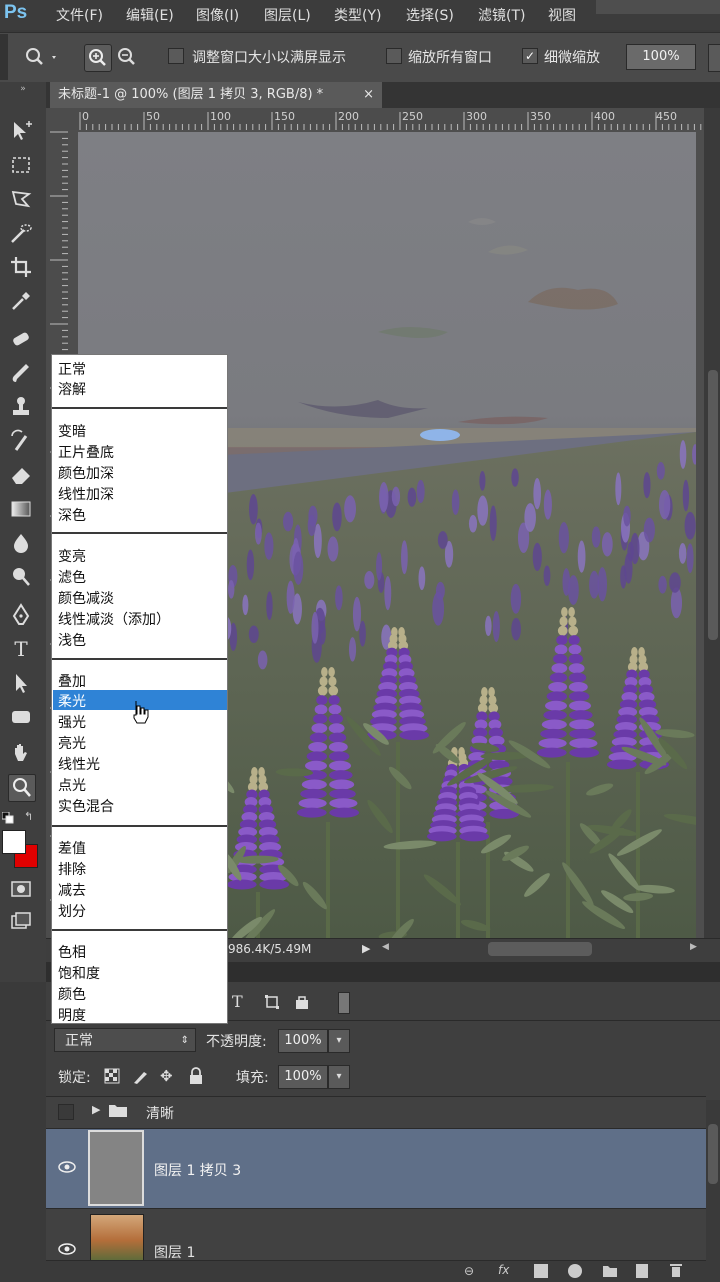  What do you see at coordinates (21, 131) in the screenshot?
I see `move-tool-icon` at bounding box center [21, 131].